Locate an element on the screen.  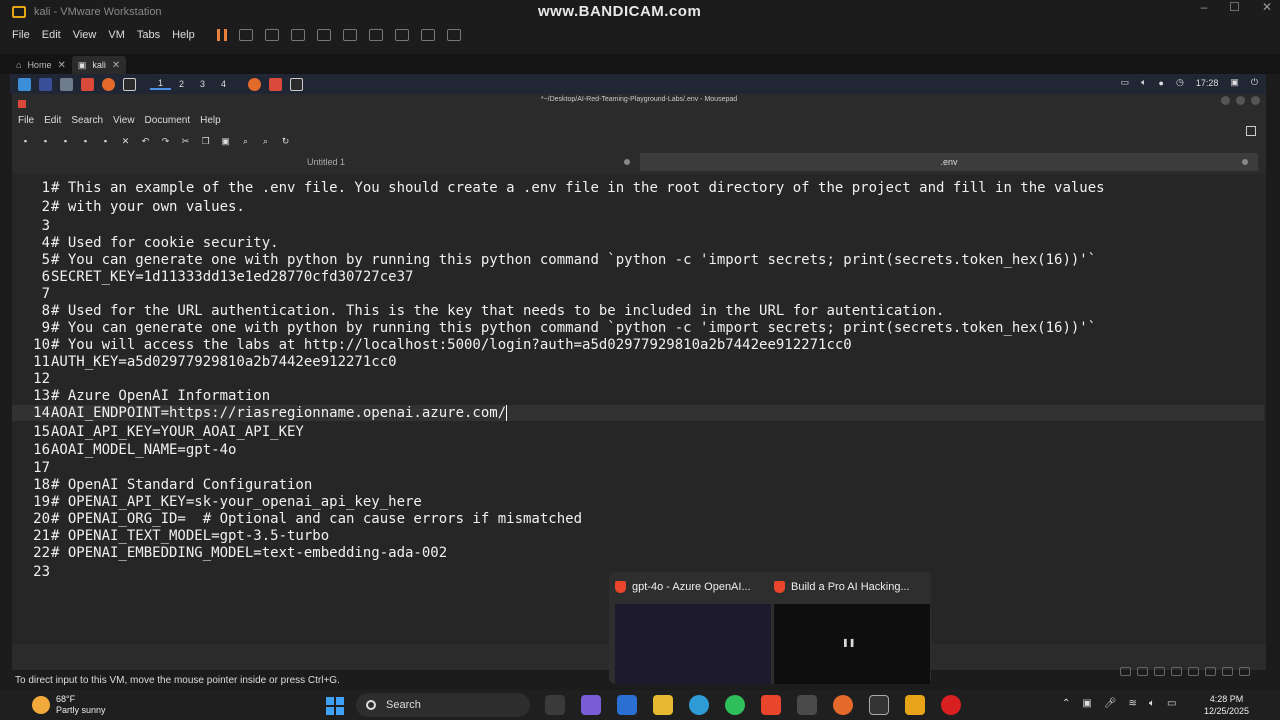
cd-drive-icon is located at coordinates (1142, 671).